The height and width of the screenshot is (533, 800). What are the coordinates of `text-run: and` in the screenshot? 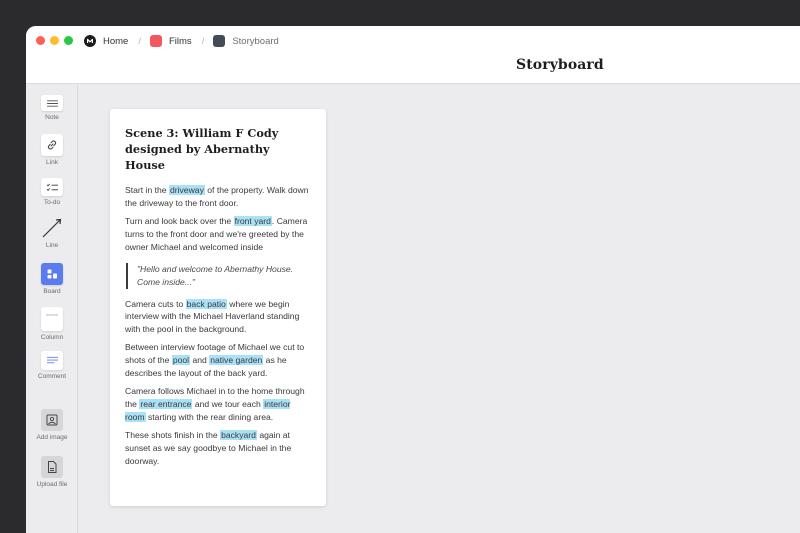 It's located at (200, 360).